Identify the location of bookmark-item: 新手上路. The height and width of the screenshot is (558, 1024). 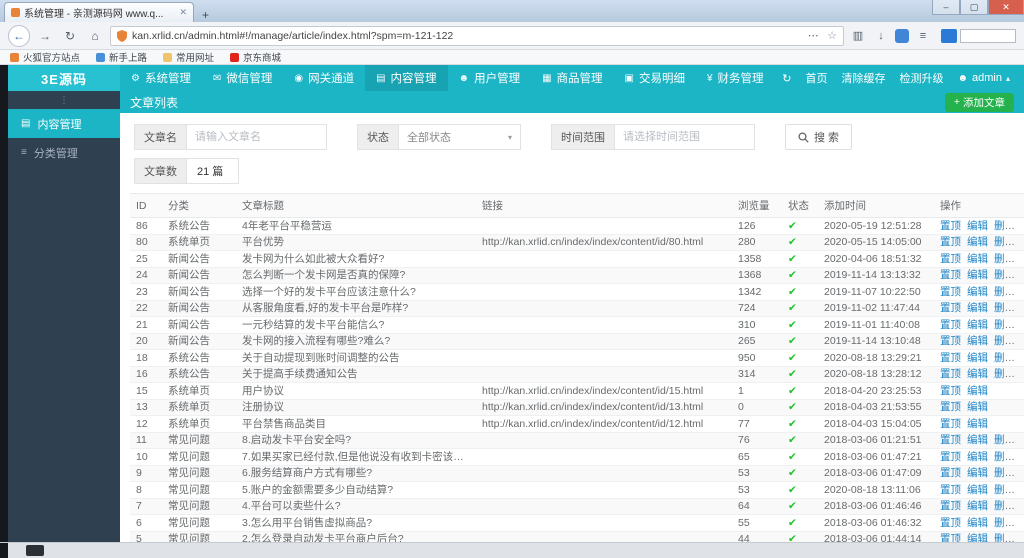
(121, 57).